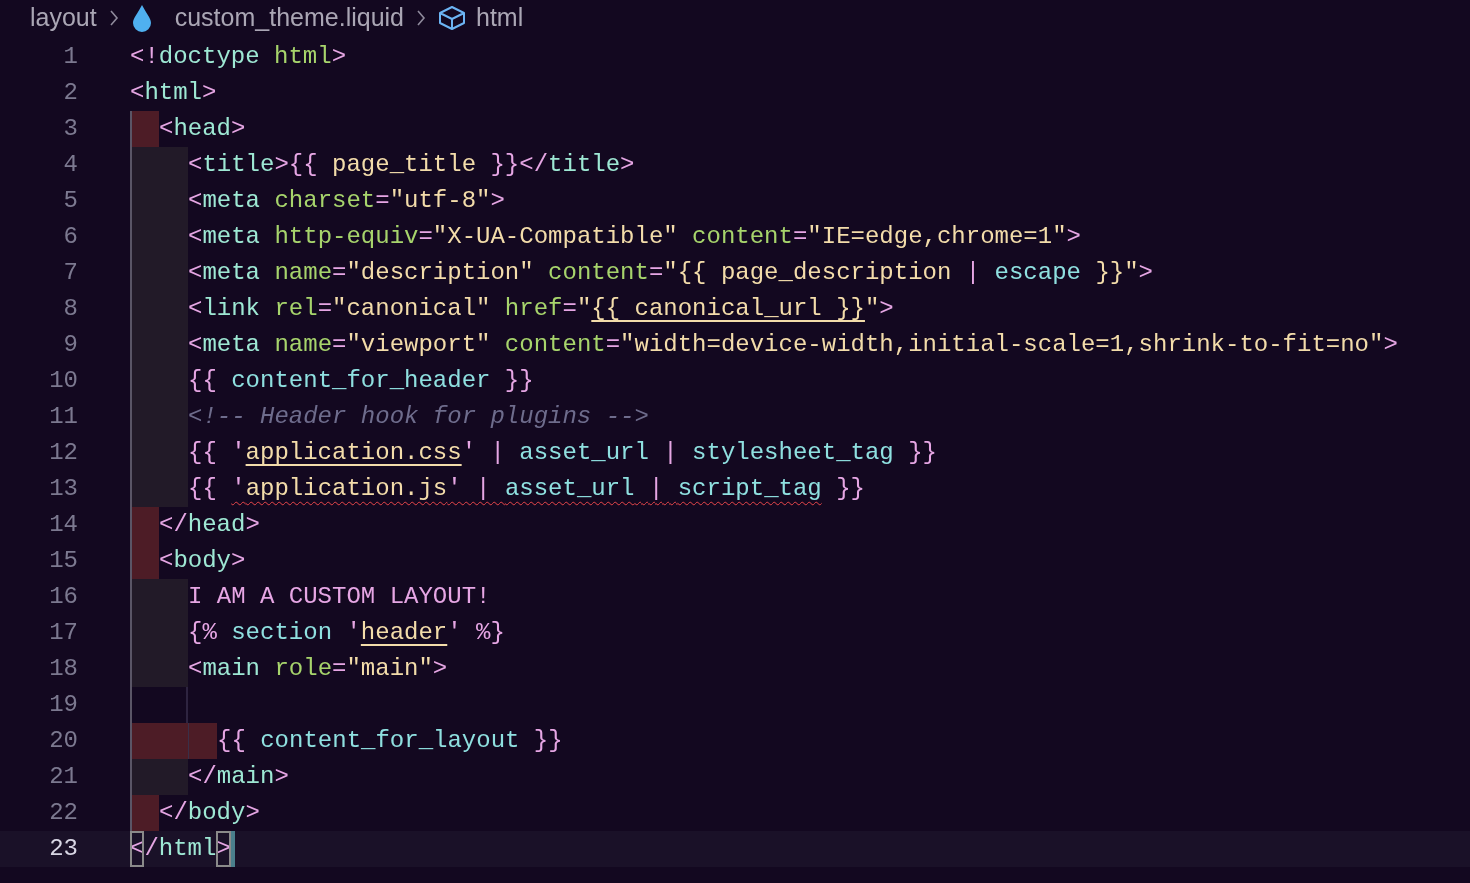  What do you see at coordinates (937, 237) in the screenshot?
I see `string-literal: "IE=edge,chrome=1"` at bounding box center [937, 237].